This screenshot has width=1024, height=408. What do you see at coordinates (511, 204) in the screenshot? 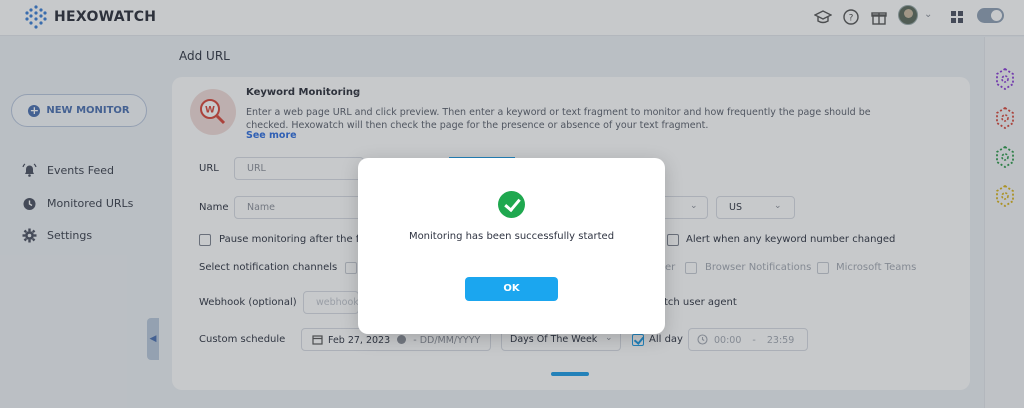
I see `success-check-icon` at bounding box center [511, 204].